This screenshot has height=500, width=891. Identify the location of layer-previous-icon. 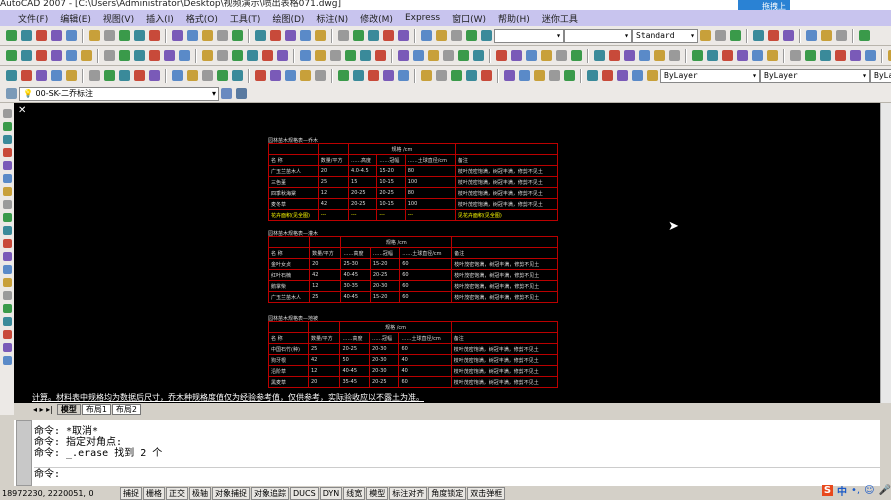
(241, 93).